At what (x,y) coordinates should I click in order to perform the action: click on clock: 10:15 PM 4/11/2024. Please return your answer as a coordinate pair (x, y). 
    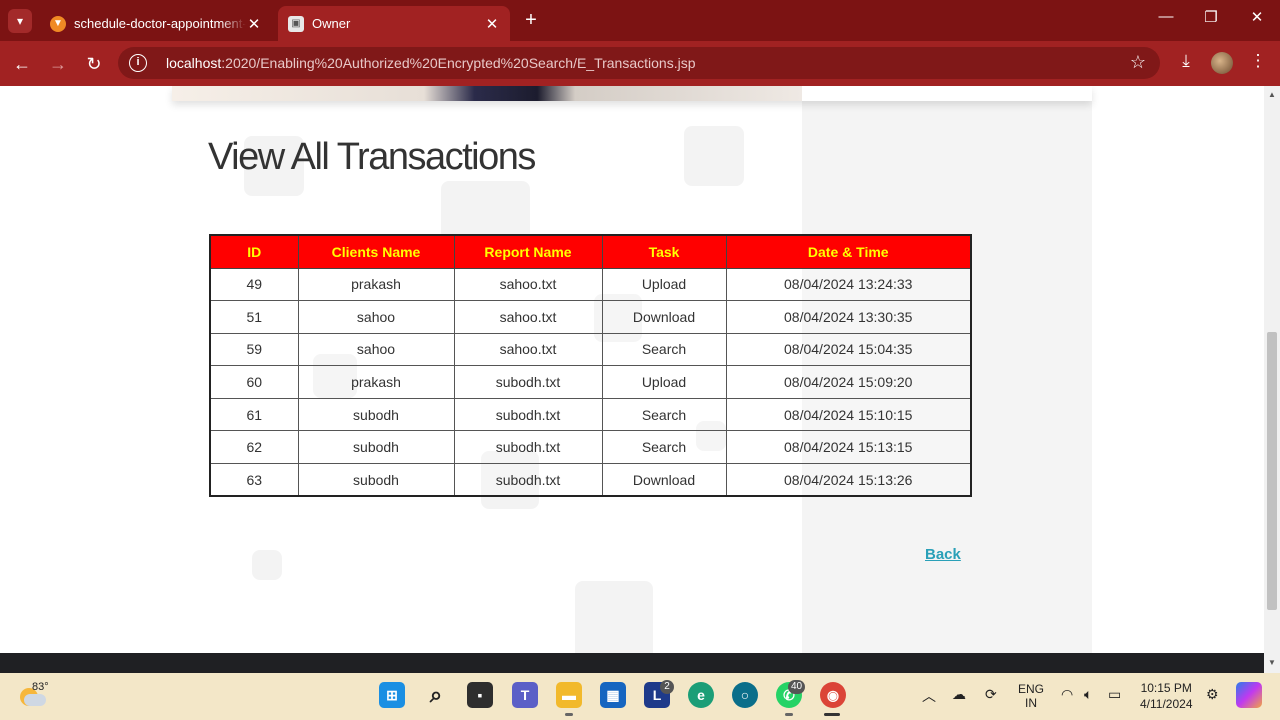
    Looking at the image, I should click on (1166, 696).